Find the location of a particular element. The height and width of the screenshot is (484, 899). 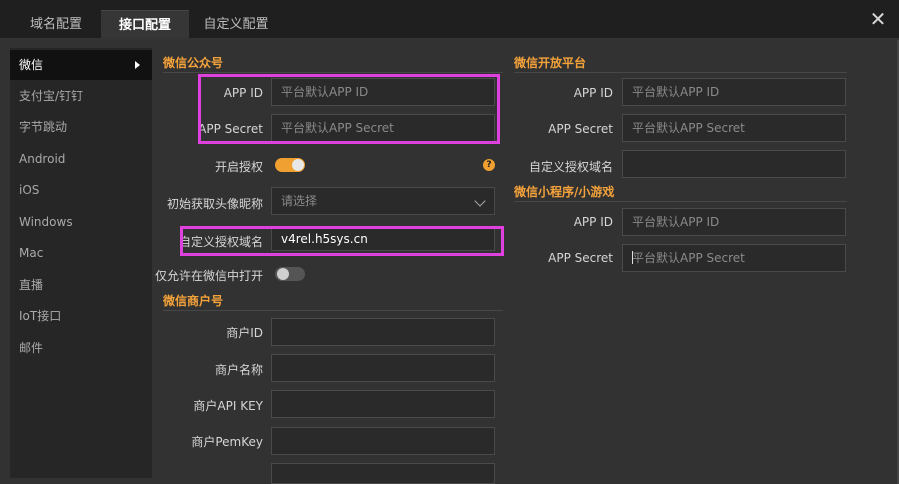

section-title-wechat-open: 微信开放平台 is located at coordinates (550, 63).